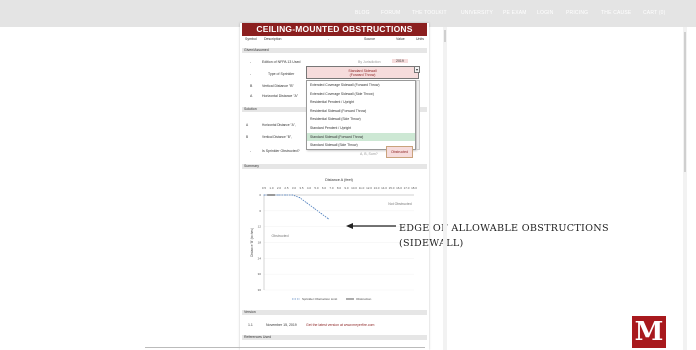 The width and height of the screenshot is (696, 350). Describe the element at coordinates (685, 102) in the screenshot. I see `page-scrollbar-thumb` at that location.